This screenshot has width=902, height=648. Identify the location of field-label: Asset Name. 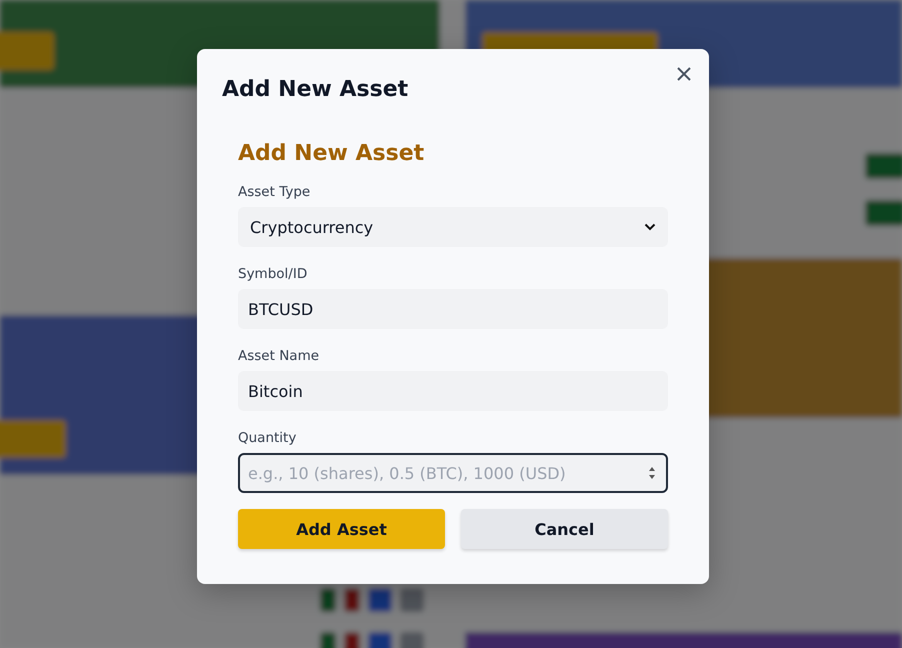
(279, 356).